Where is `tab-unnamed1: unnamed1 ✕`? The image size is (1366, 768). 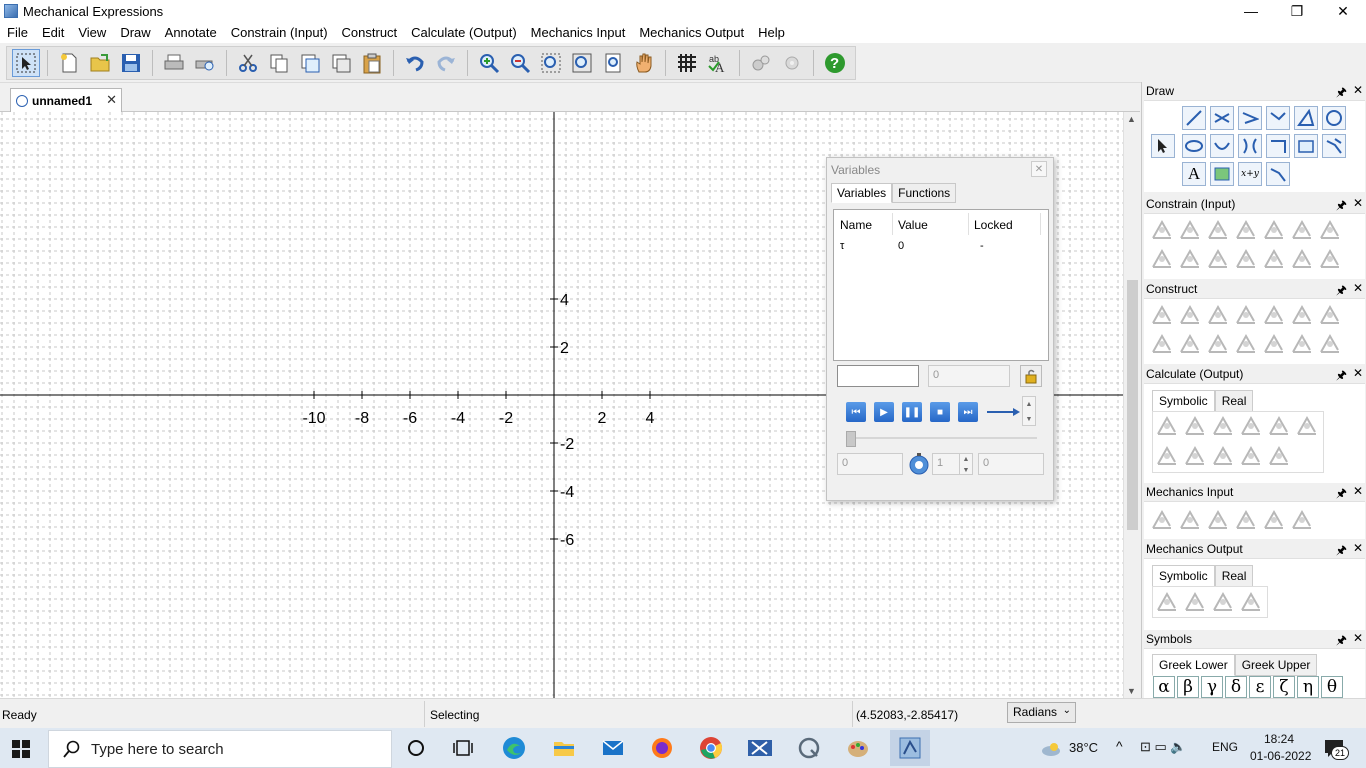
tab-unnamed1: unnamed1 ✕ is located at coordinates (66, 100).